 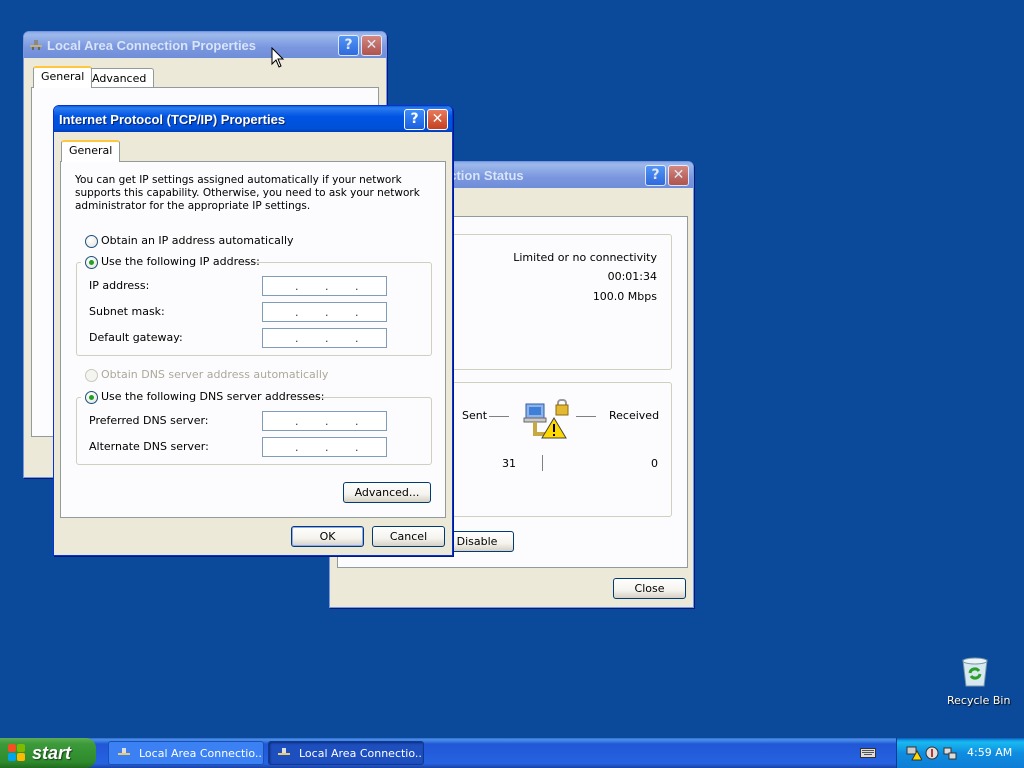 I want to click on button-label: Cancel, so click(x=408, y=536).